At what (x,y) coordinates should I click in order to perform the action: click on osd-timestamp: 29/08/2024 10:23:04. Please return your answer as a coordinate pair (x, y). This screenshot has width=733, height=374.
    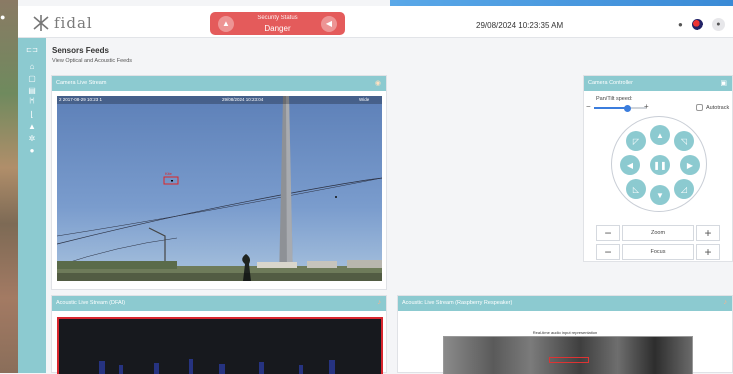
    Looking at the image, I should click on (243, 99).